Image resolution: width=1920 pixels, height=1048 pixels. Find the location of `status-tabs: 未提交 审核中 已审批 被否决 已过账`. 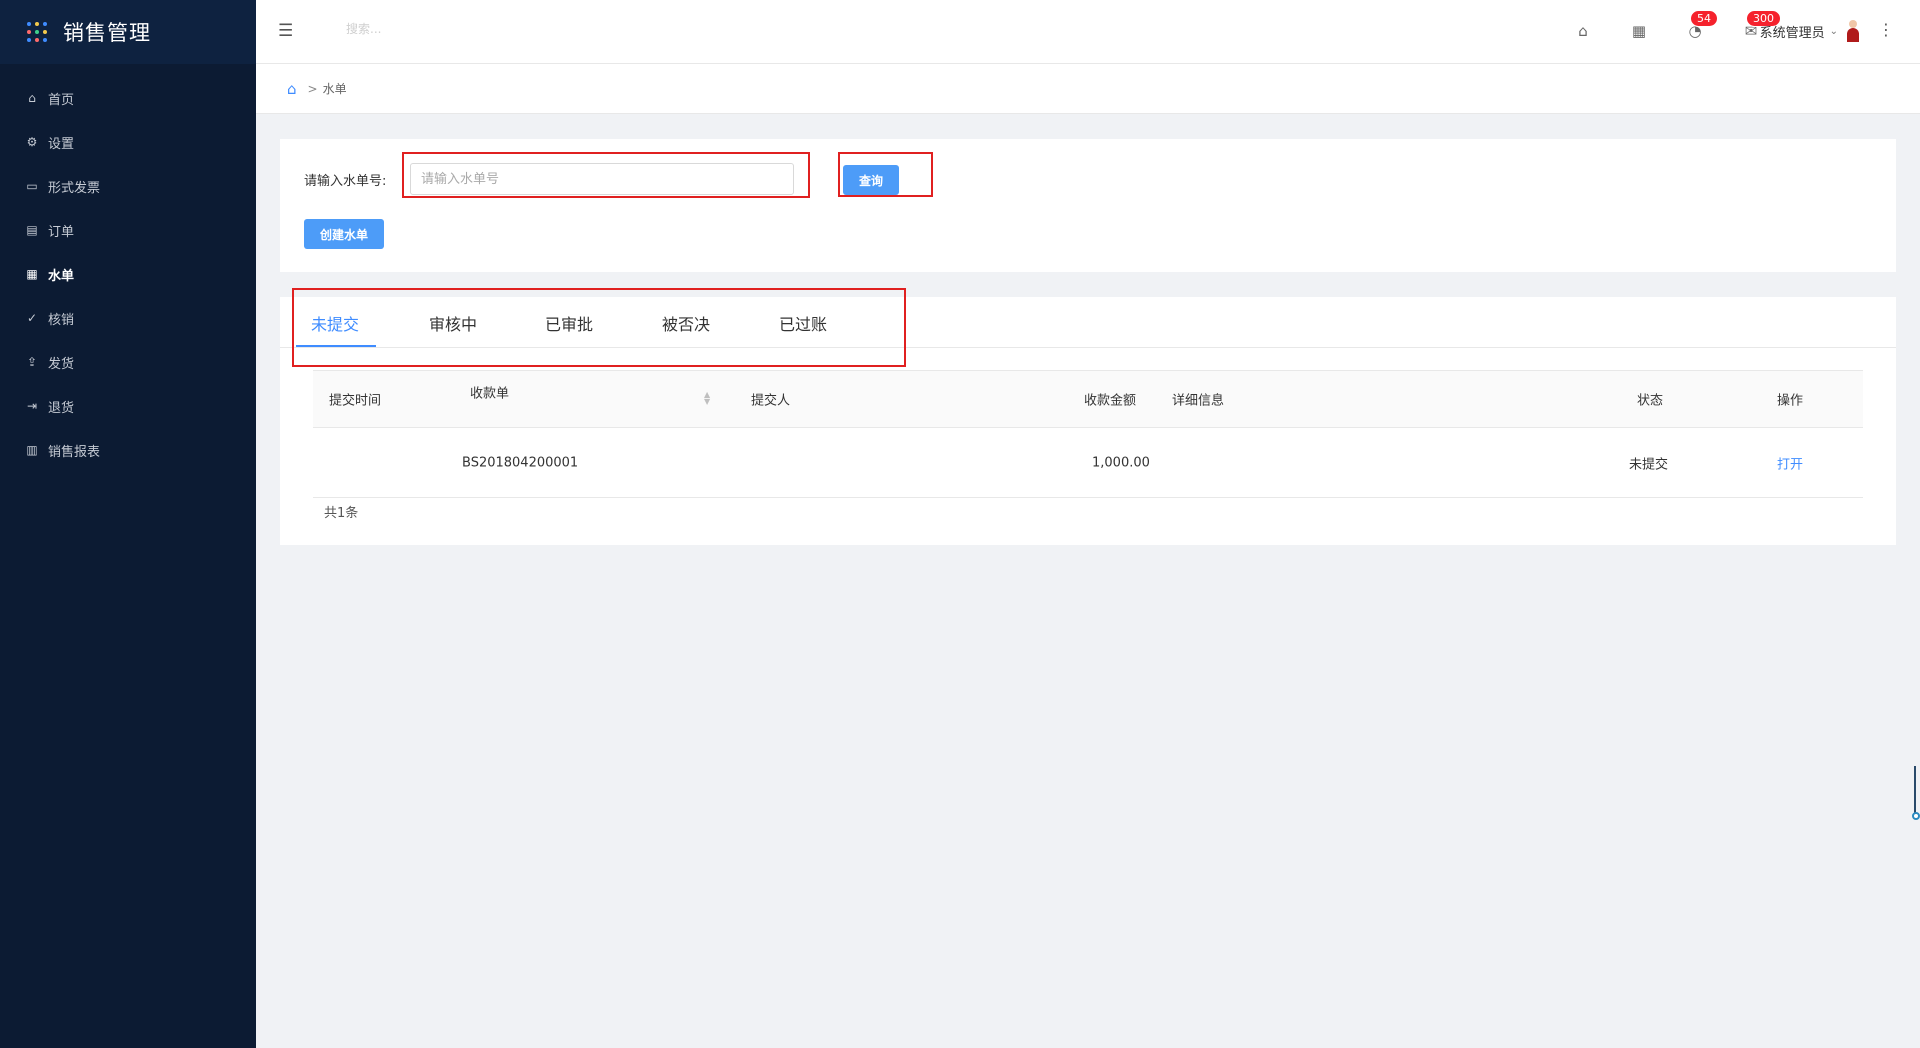

status-tabs: 未提交 审核中 已审批 被否决 已过账 is located at coordinates (1088, 322).